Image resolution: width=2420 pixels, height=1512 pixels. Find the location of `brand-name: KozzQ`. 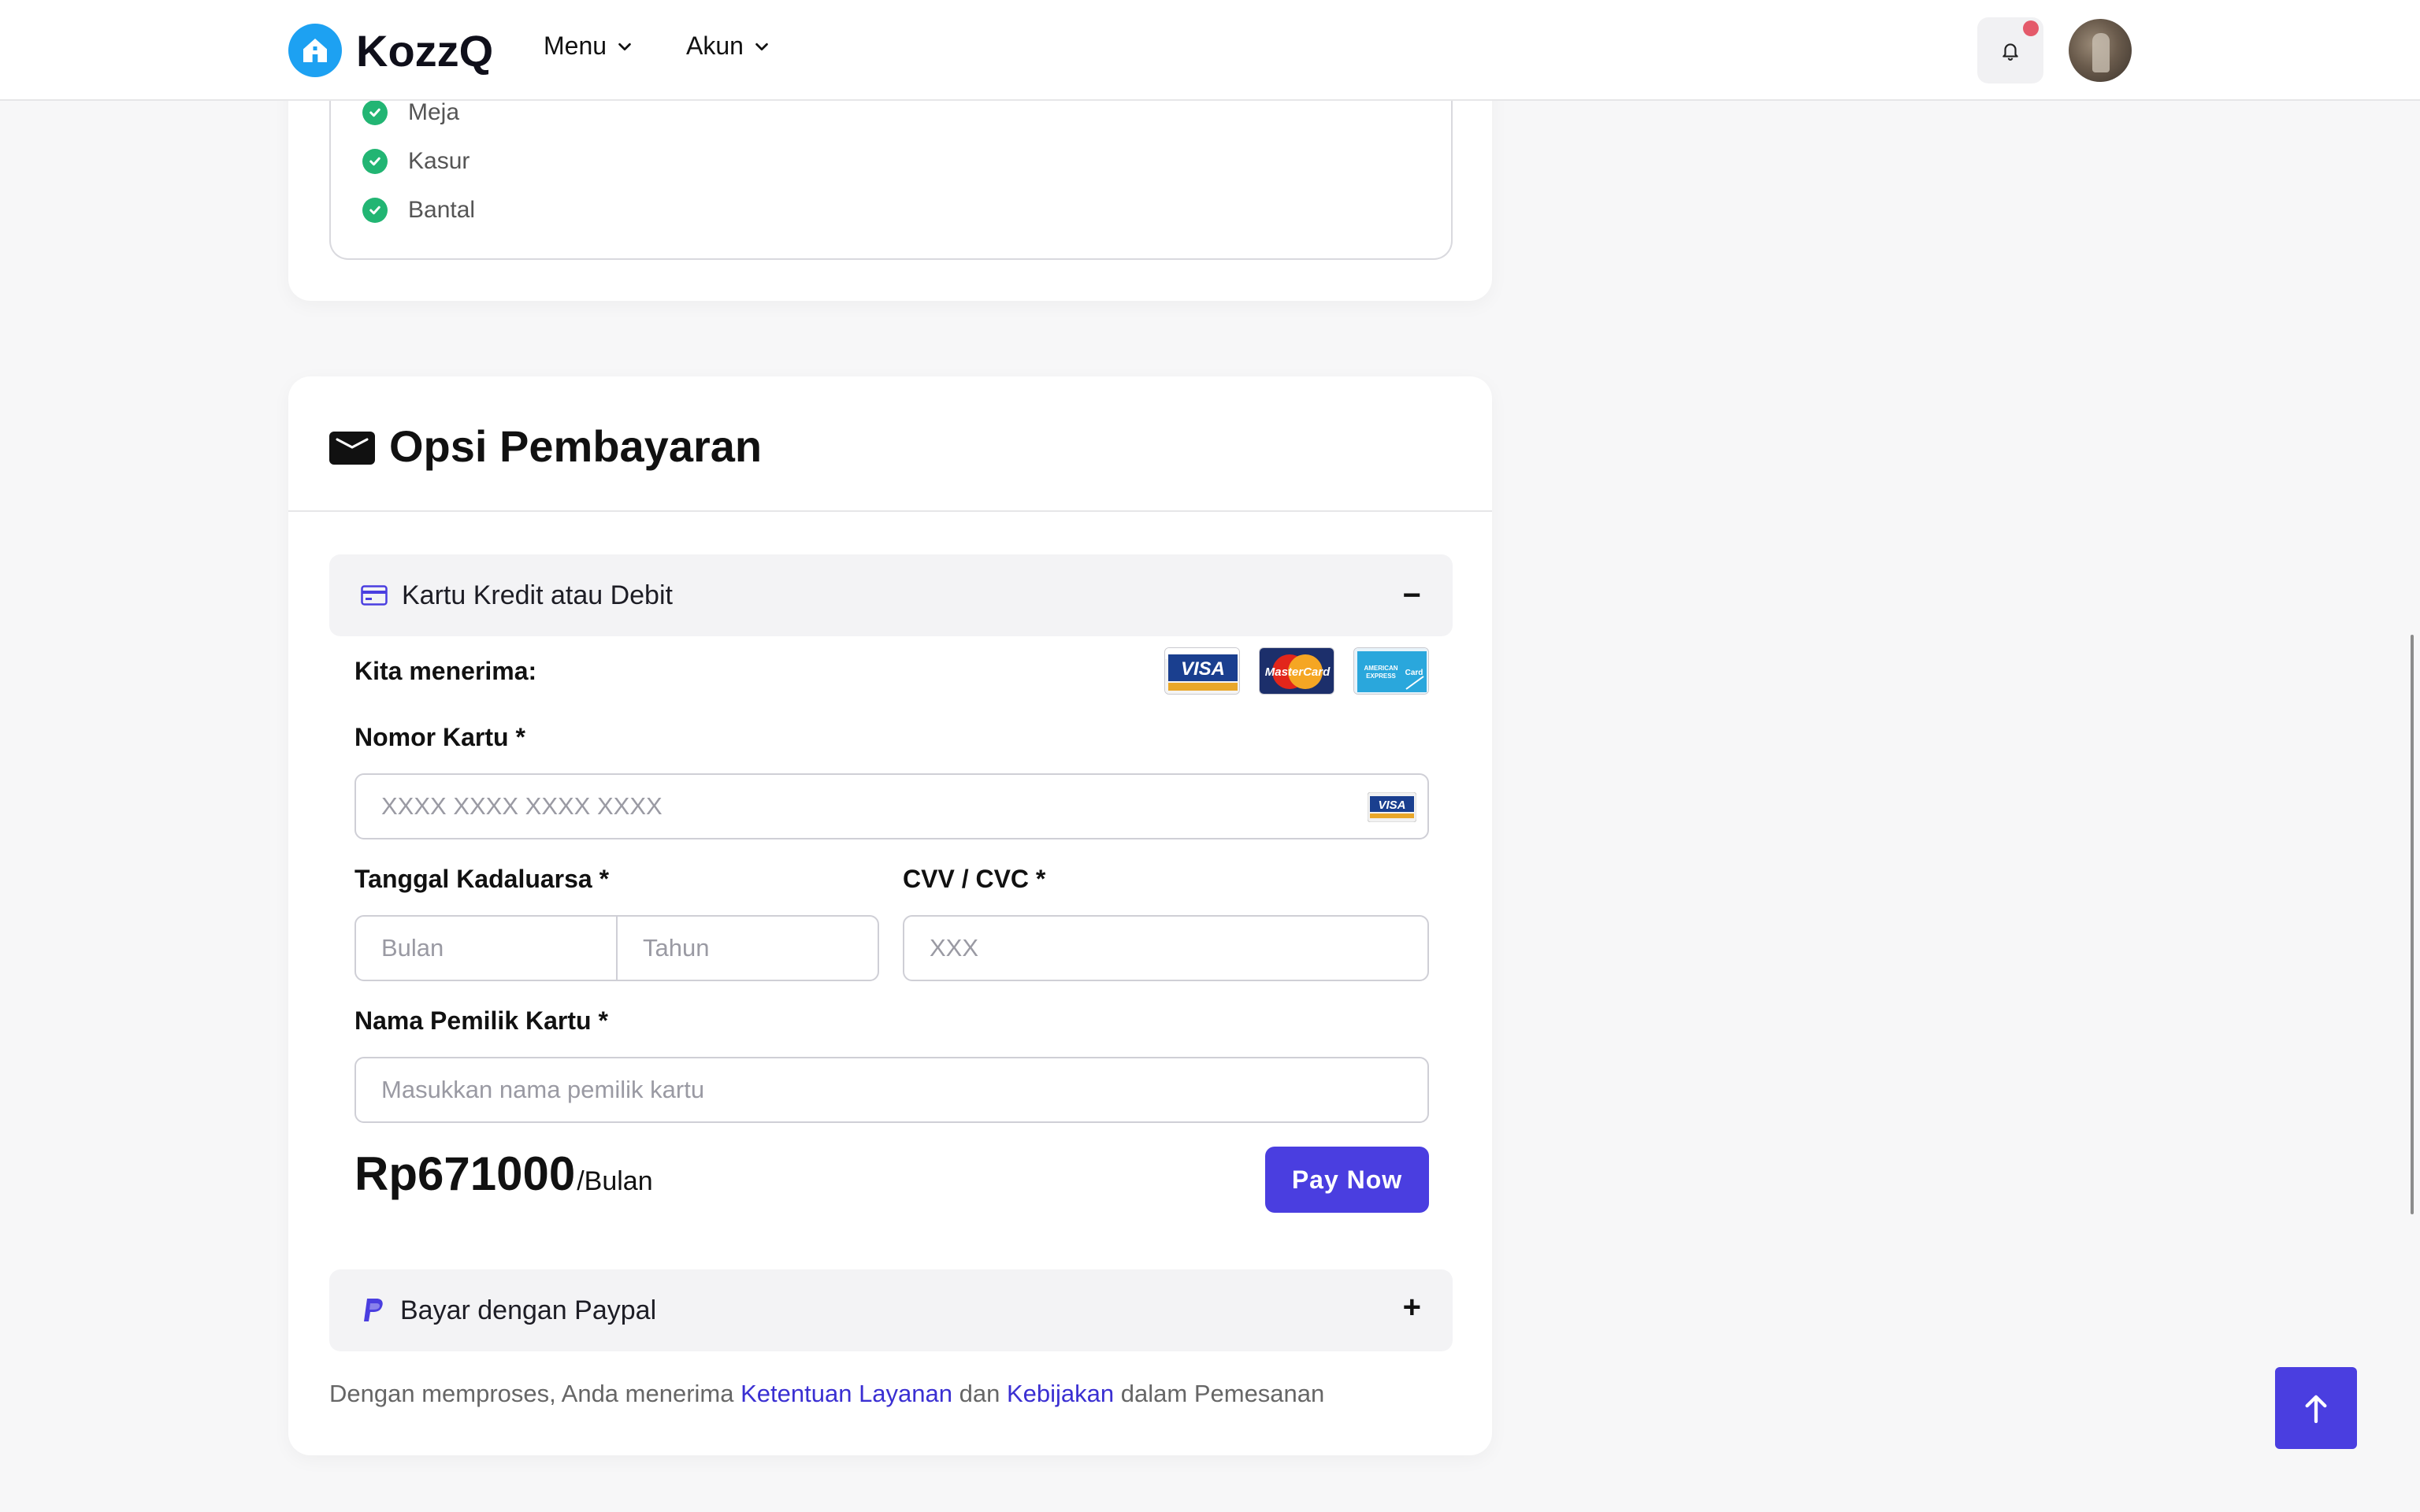

brand-name: KozzQ is located at coordinates (425, 50).